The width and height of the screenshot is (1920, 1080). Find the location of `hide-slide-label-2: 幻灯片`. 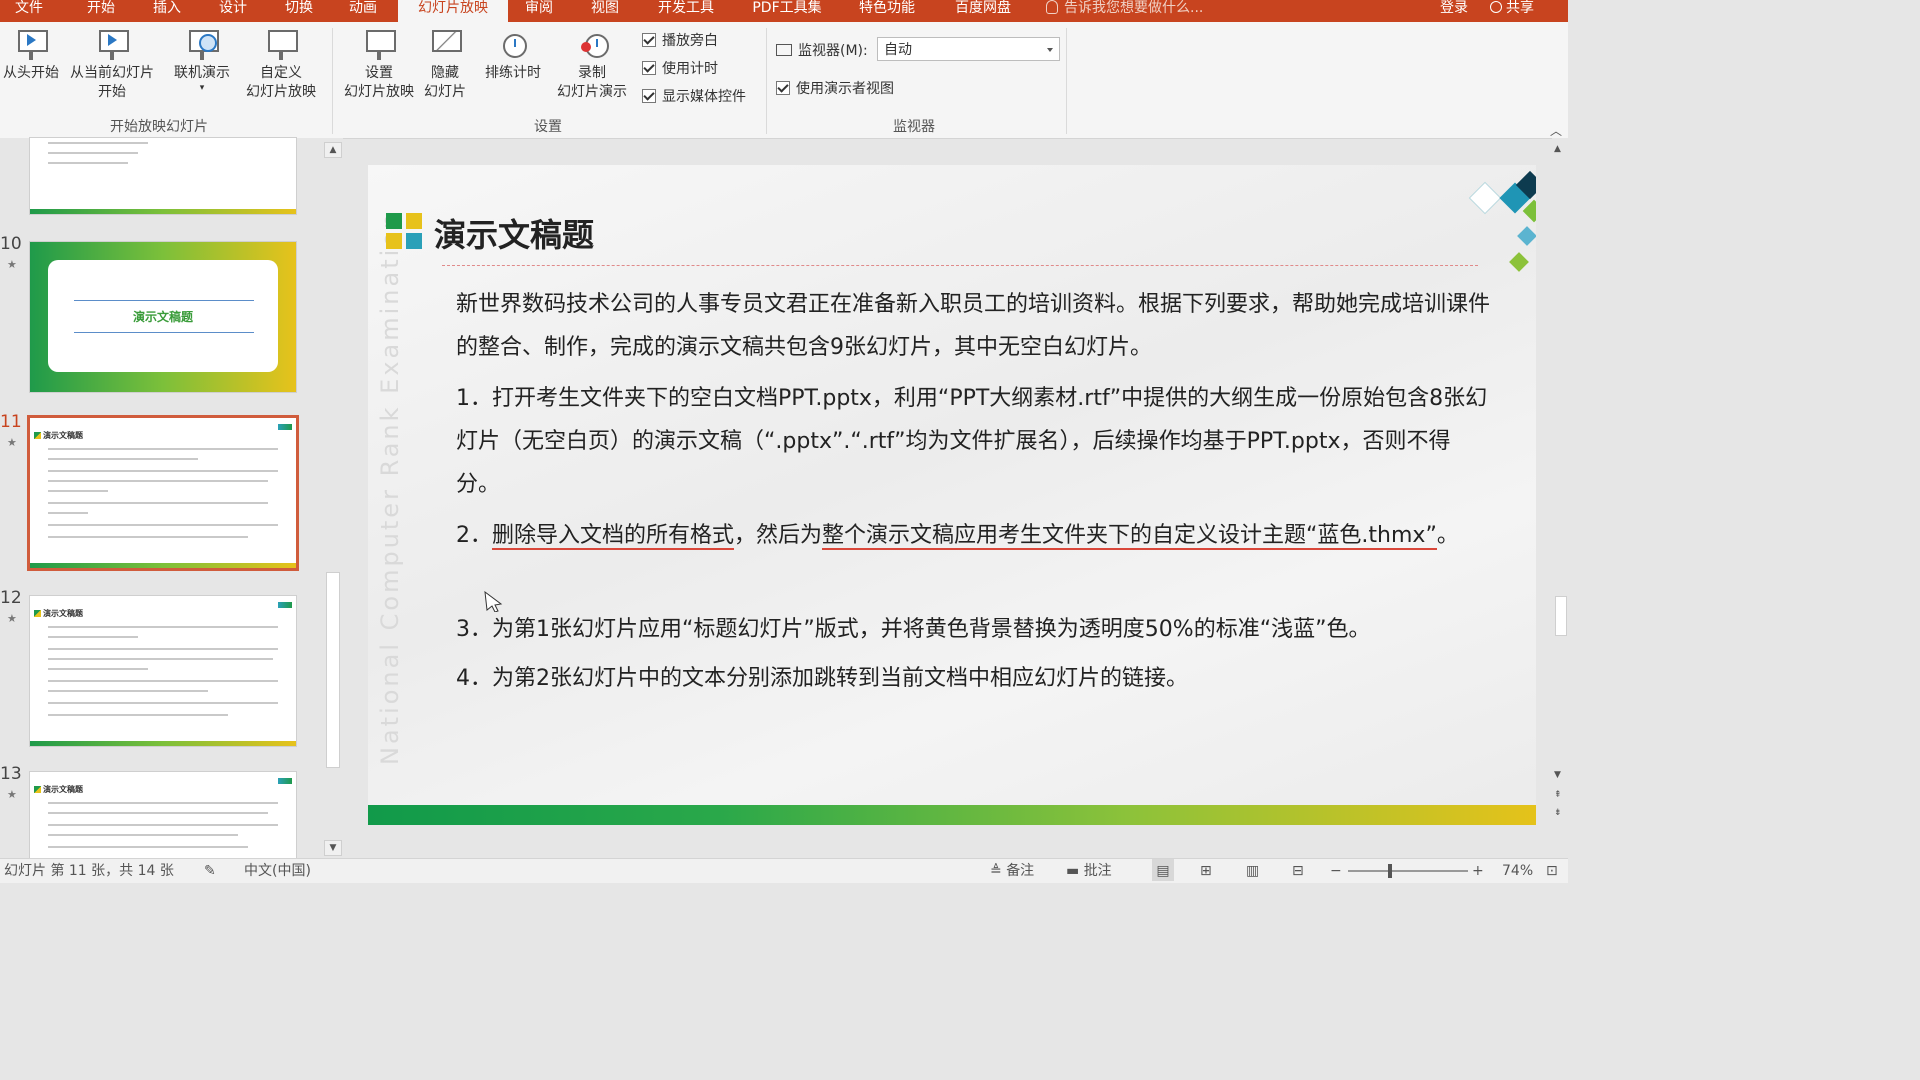

hide-slide-label-2: 幻灯片 is located at coordinates (445, 92).